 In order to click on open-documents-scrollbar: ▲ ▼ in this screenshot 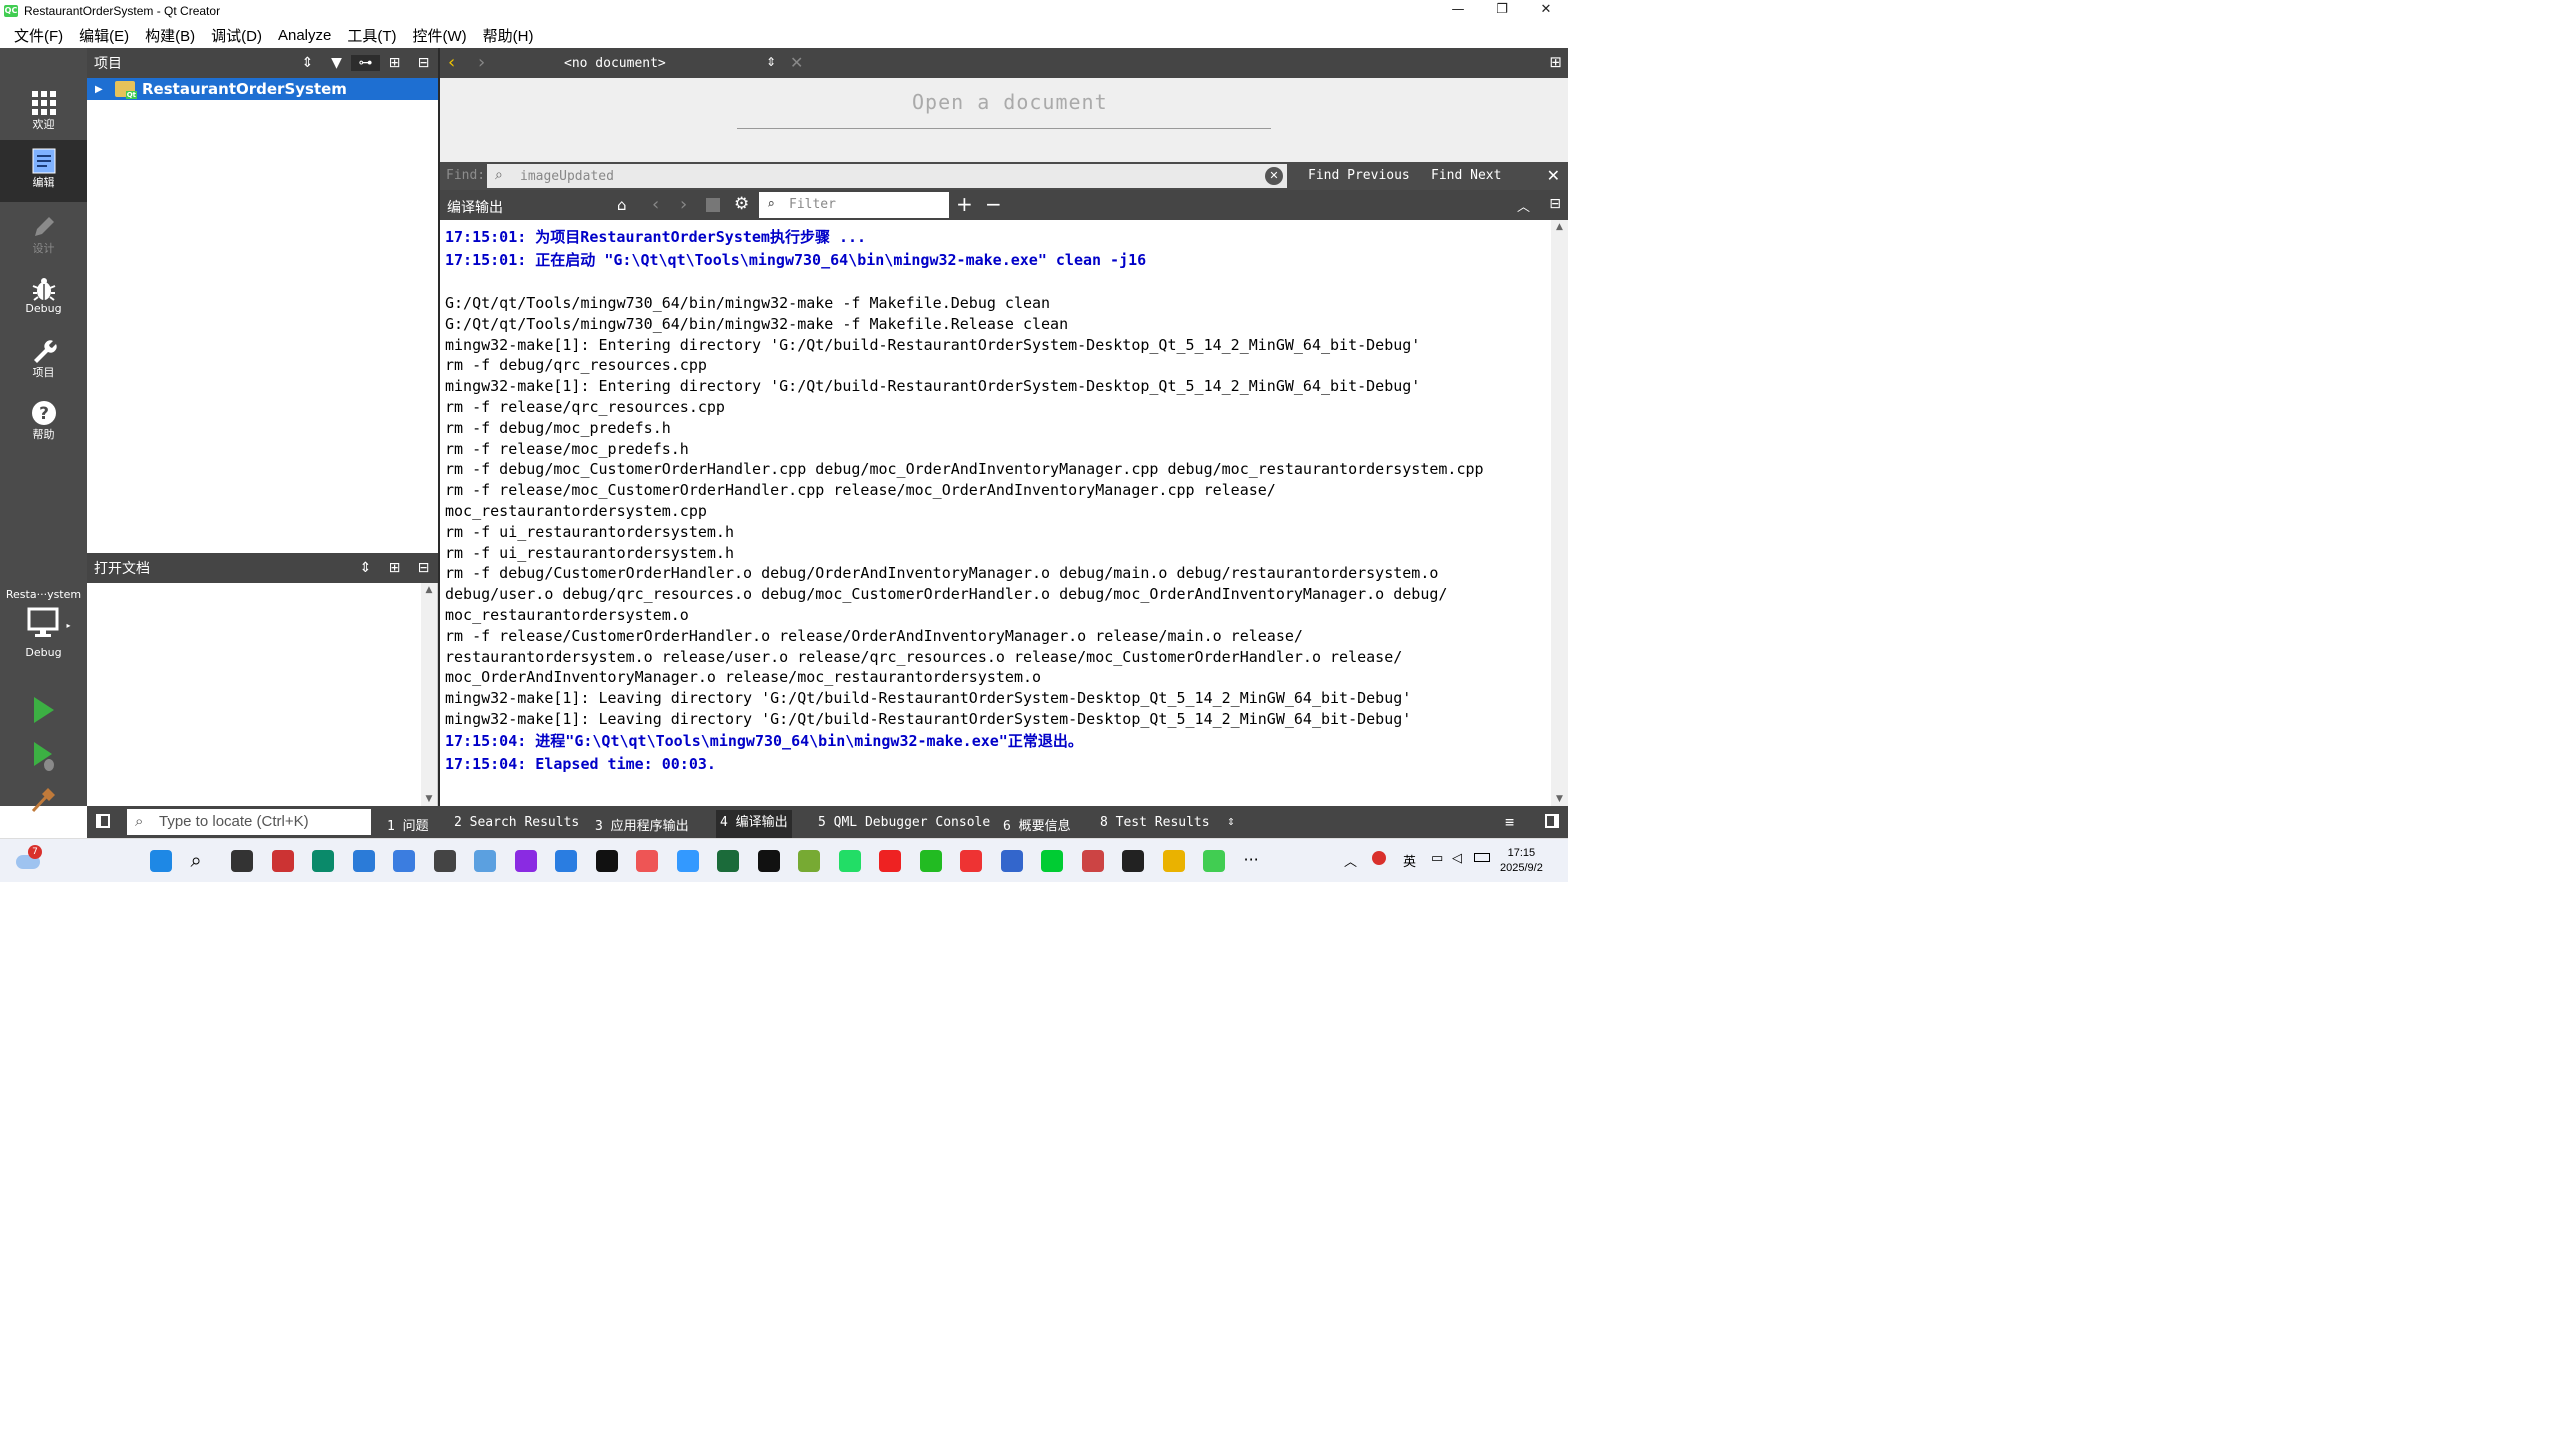, I will do `click(429, 694)`.